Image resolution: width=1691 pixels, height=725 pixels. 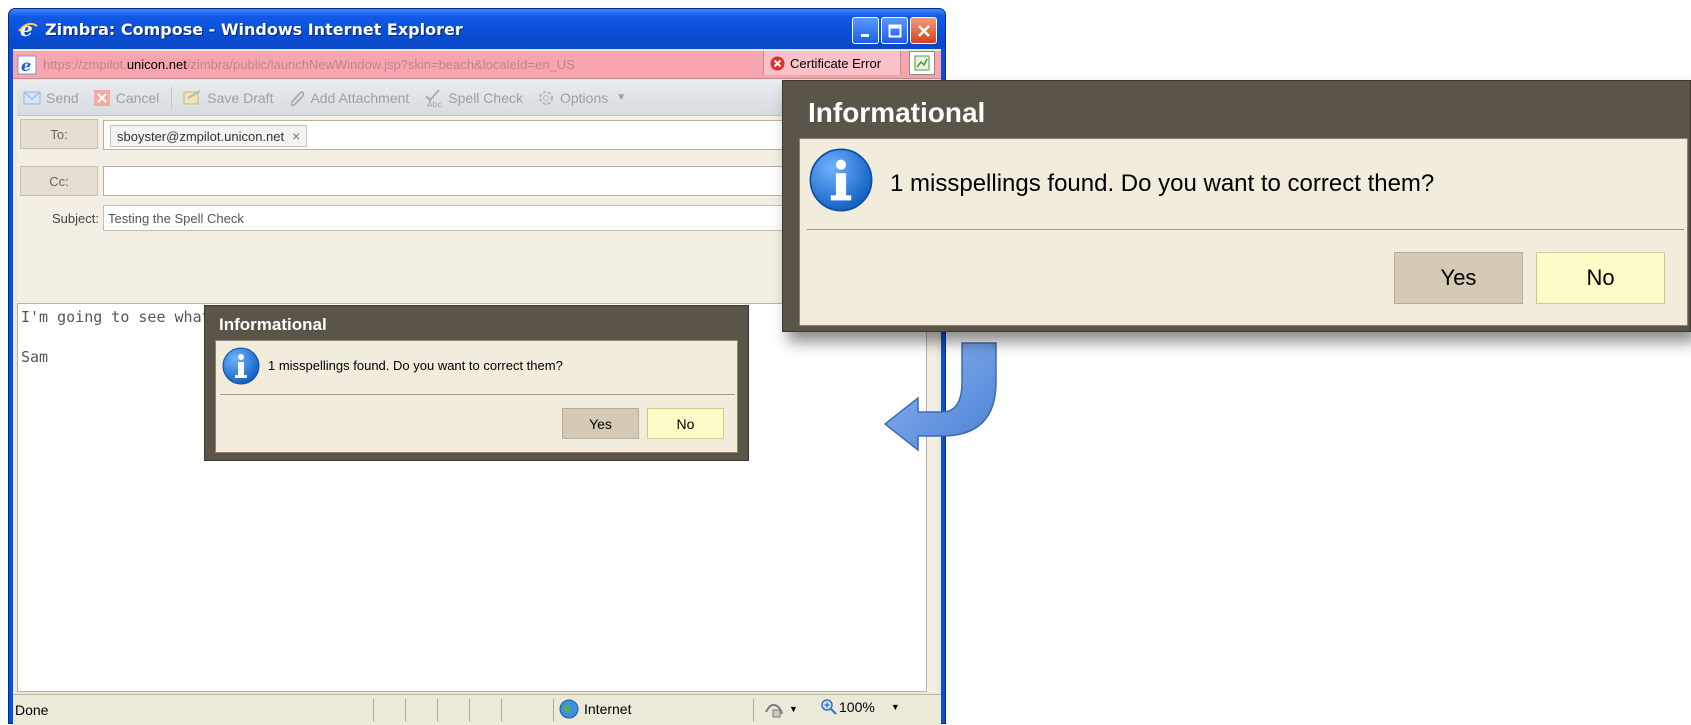 I want to click on paperclip-icon, so click(x=296, y=98).